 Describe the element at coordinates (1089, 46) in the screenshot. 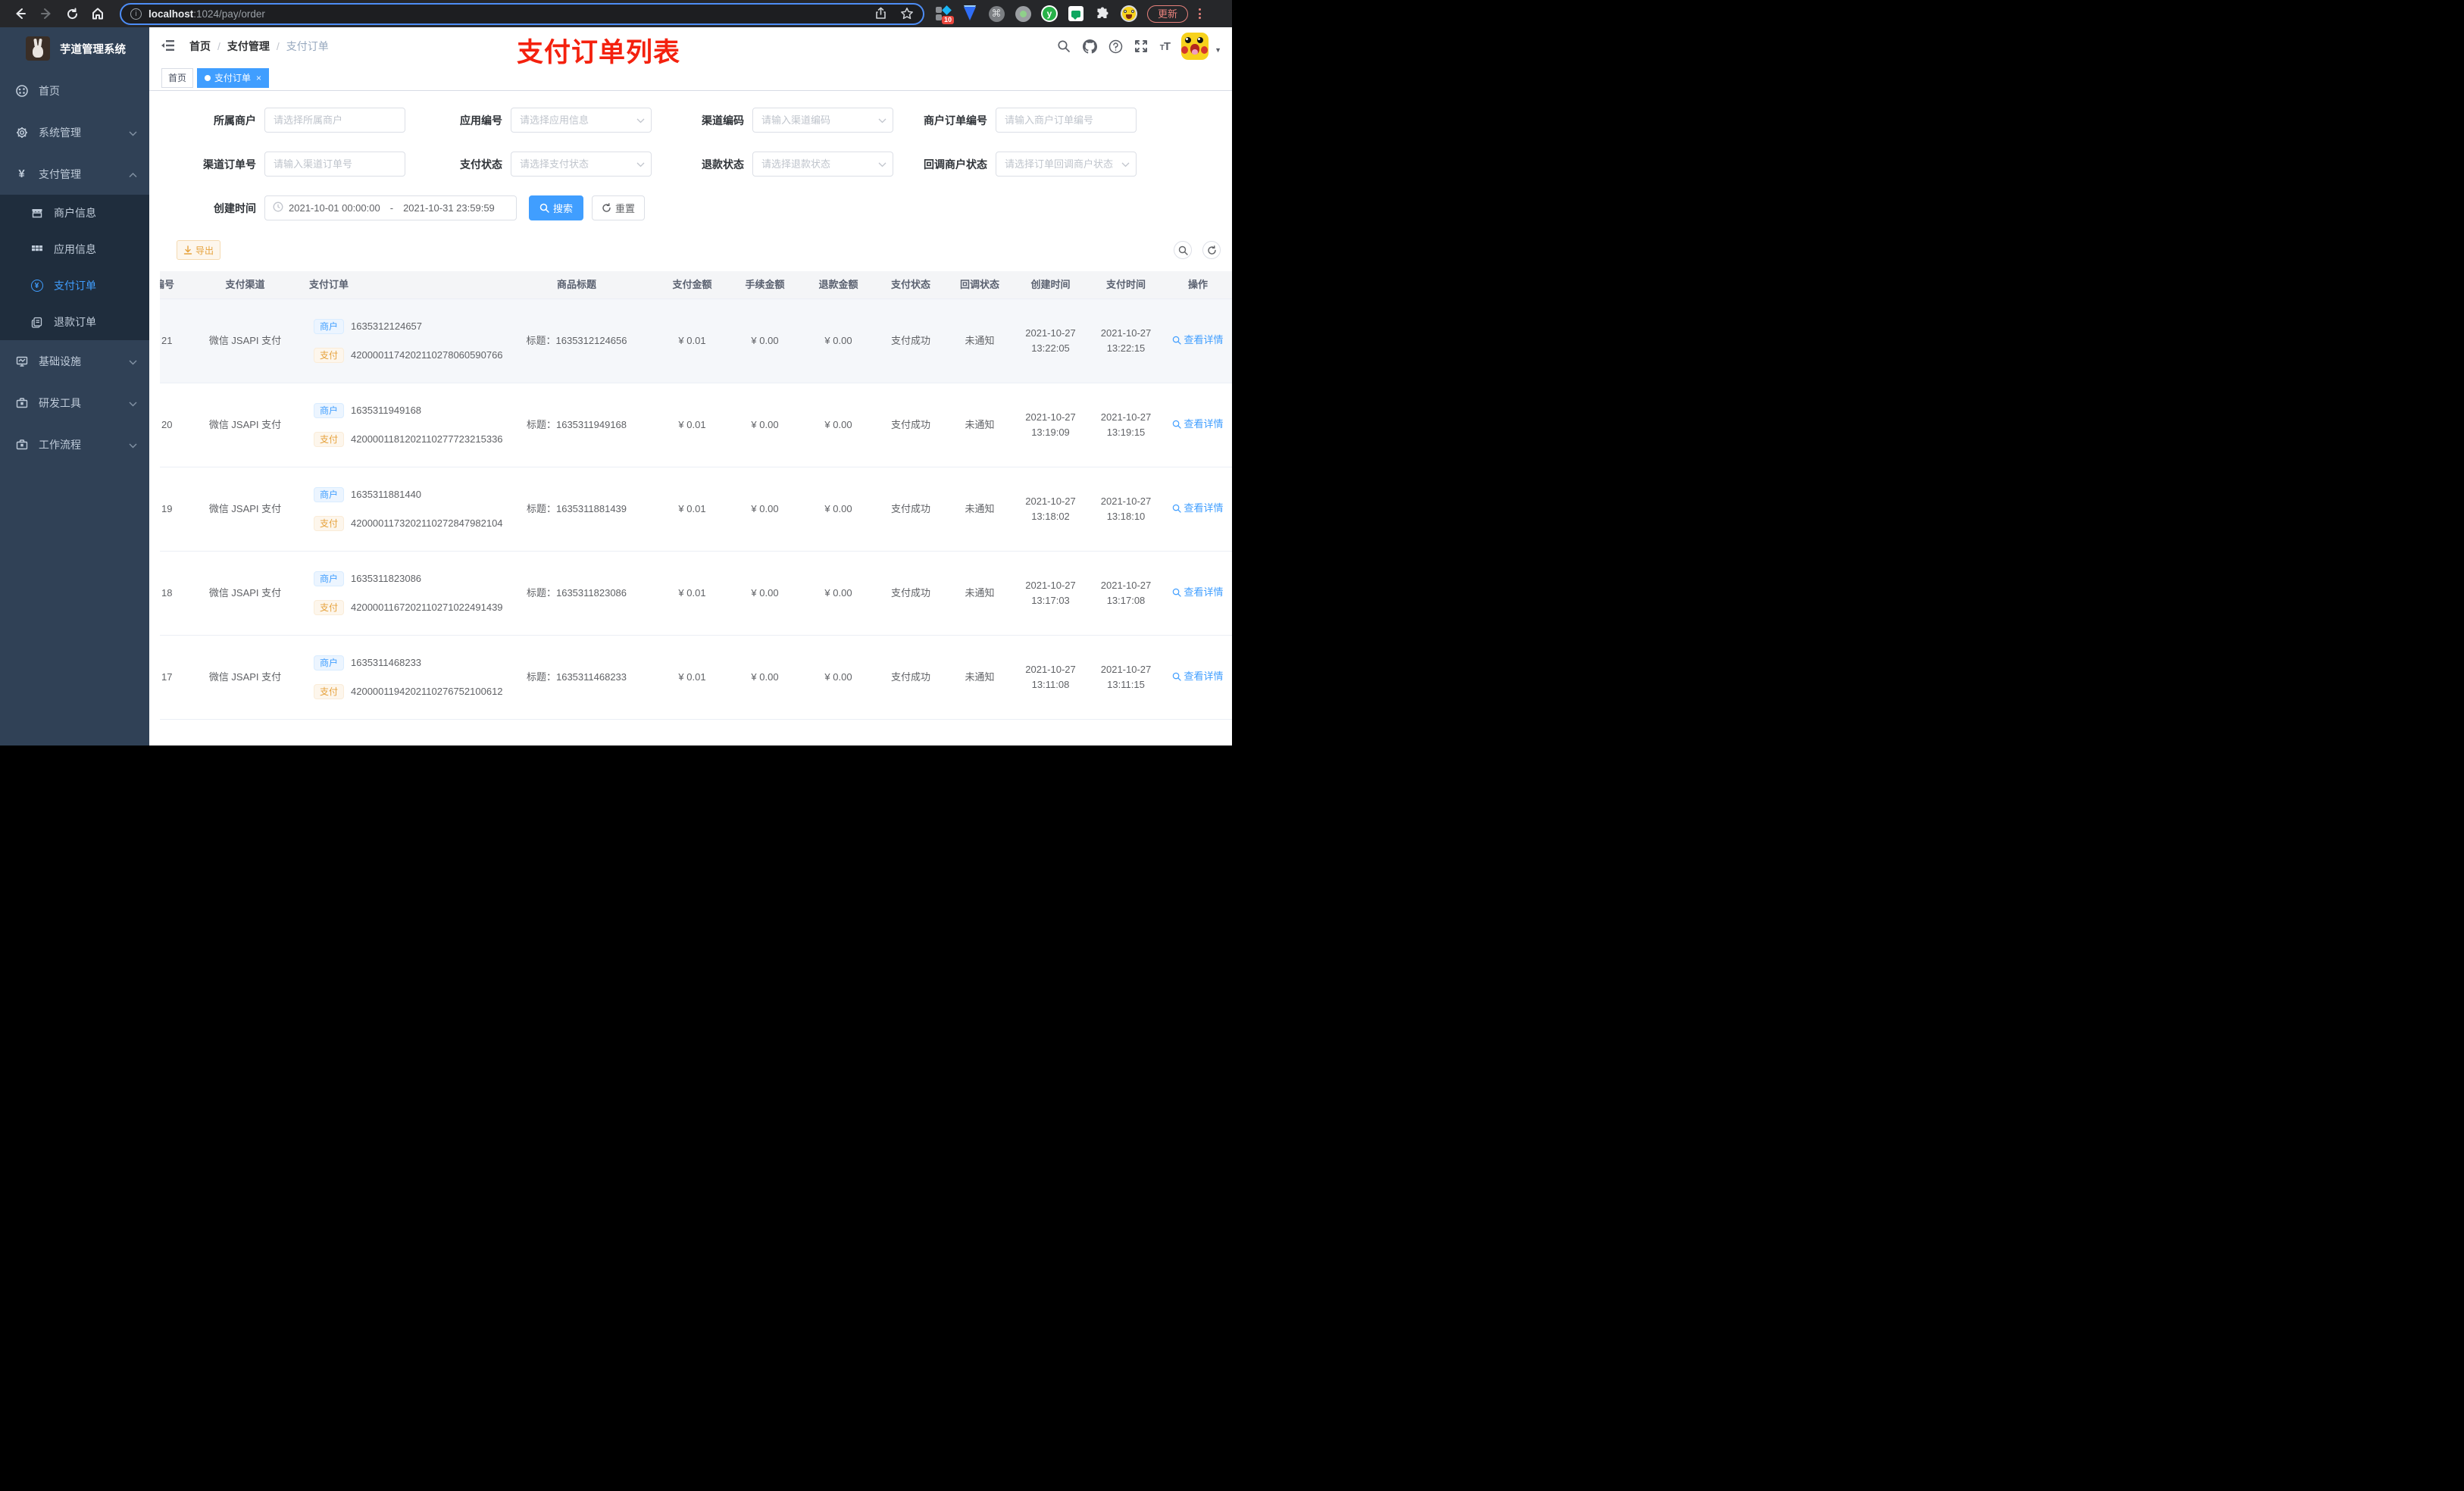

I see `github-icon` at that location.